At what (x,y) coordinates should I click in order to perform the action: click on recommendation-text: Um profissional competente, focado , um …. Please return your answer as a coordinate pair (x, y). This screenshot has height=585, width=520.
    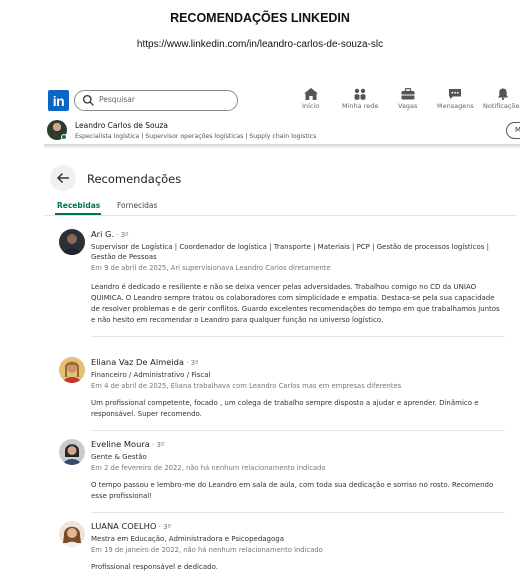
    Looking at the image, I should click on (285, 408).